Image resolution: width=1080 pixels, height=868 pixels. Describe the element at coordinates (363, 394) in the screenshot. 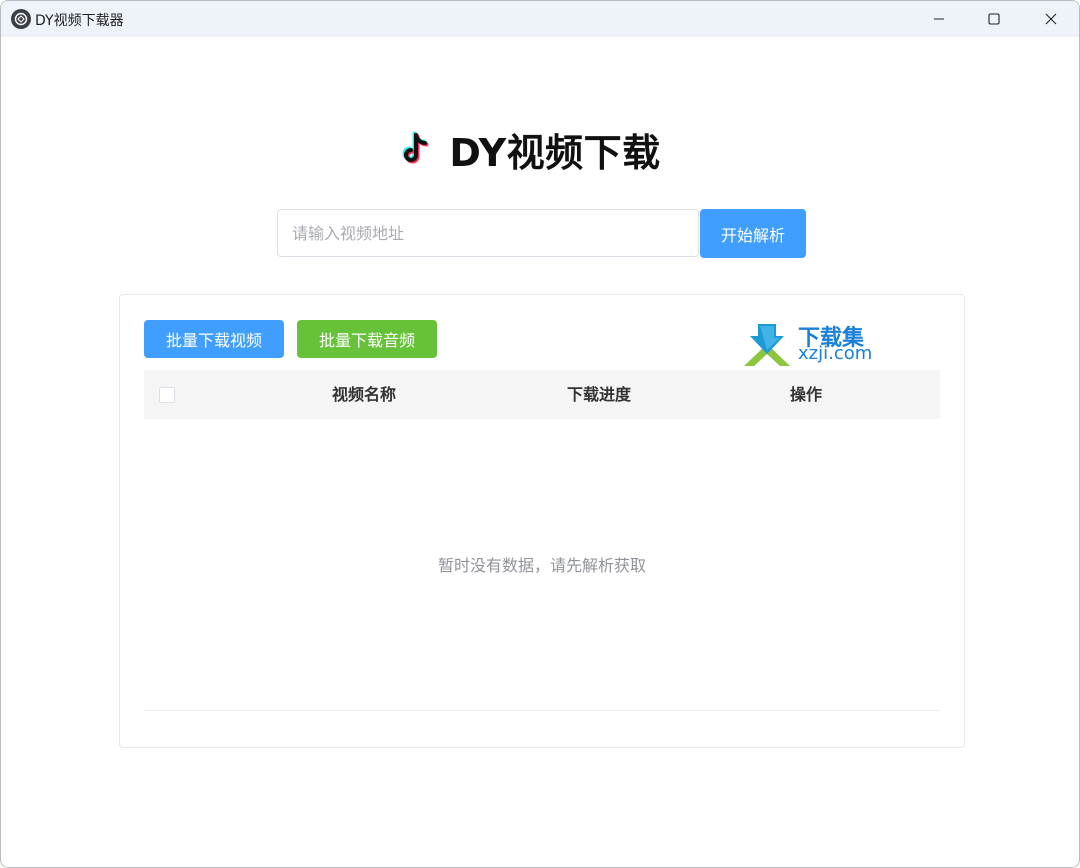

I see `column-header-video-name: 视频名称` at that location.